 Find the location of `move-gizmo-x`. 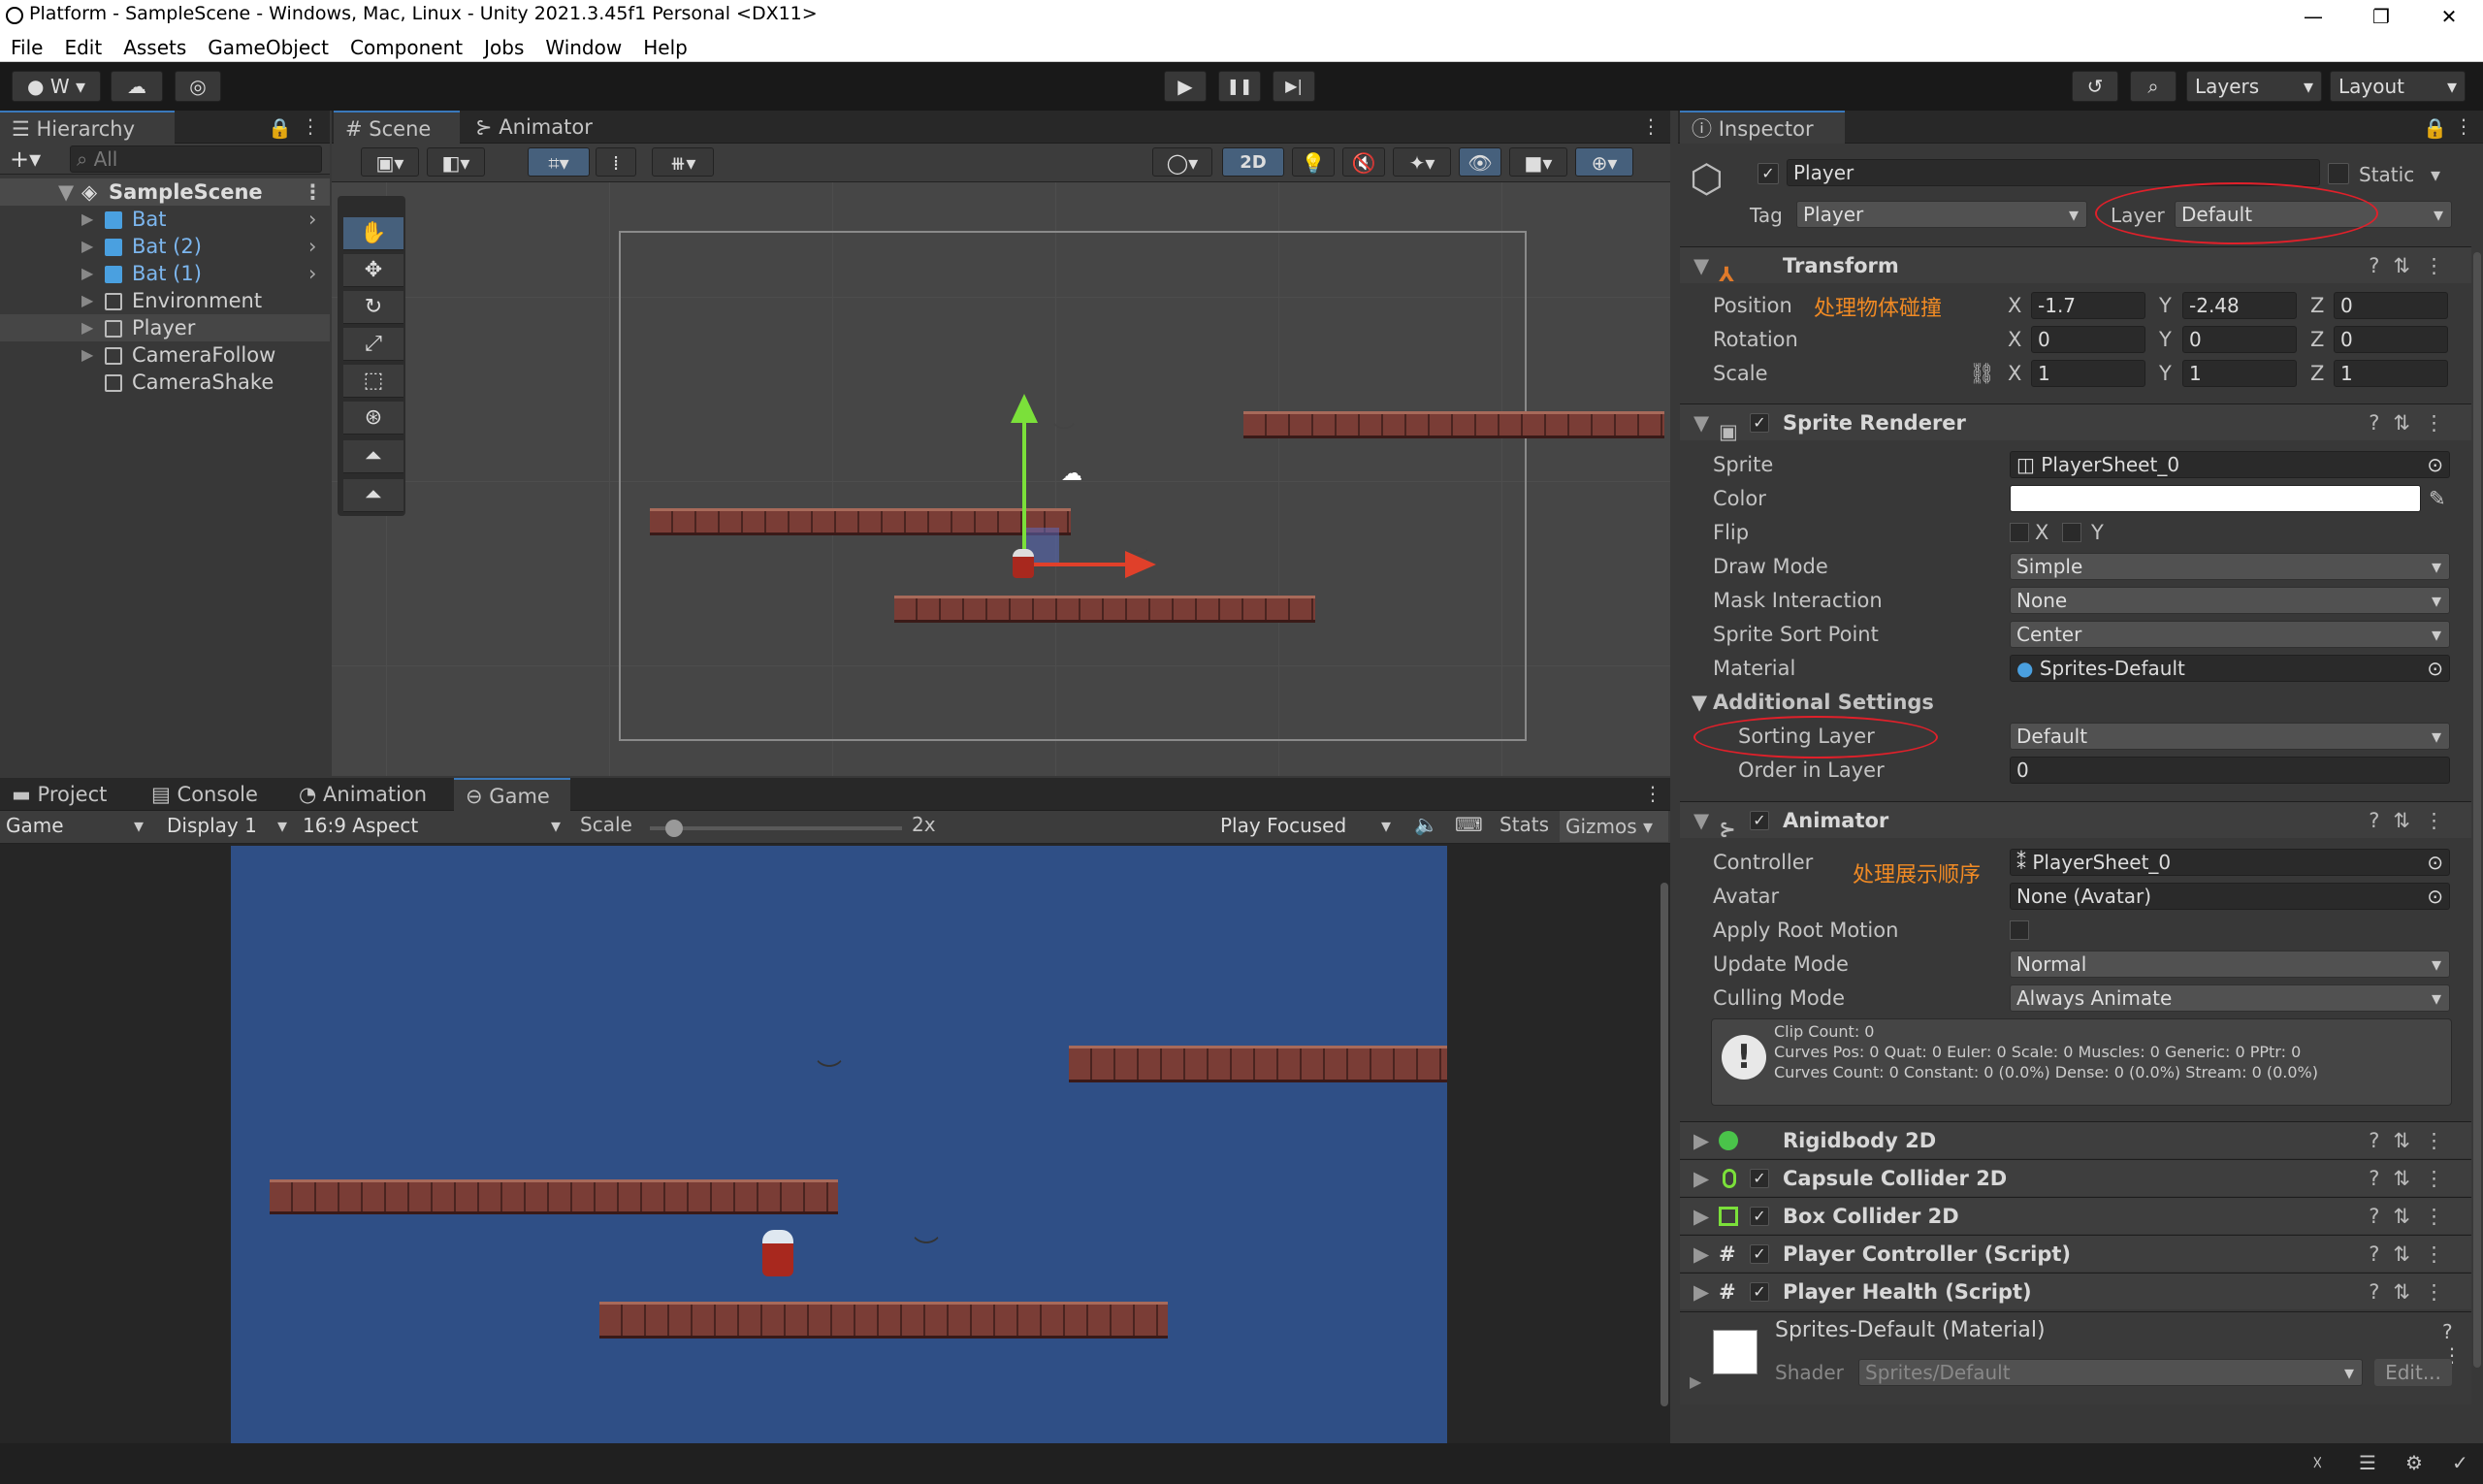

move-gizmo-x is located at coordinates (1078, 564).